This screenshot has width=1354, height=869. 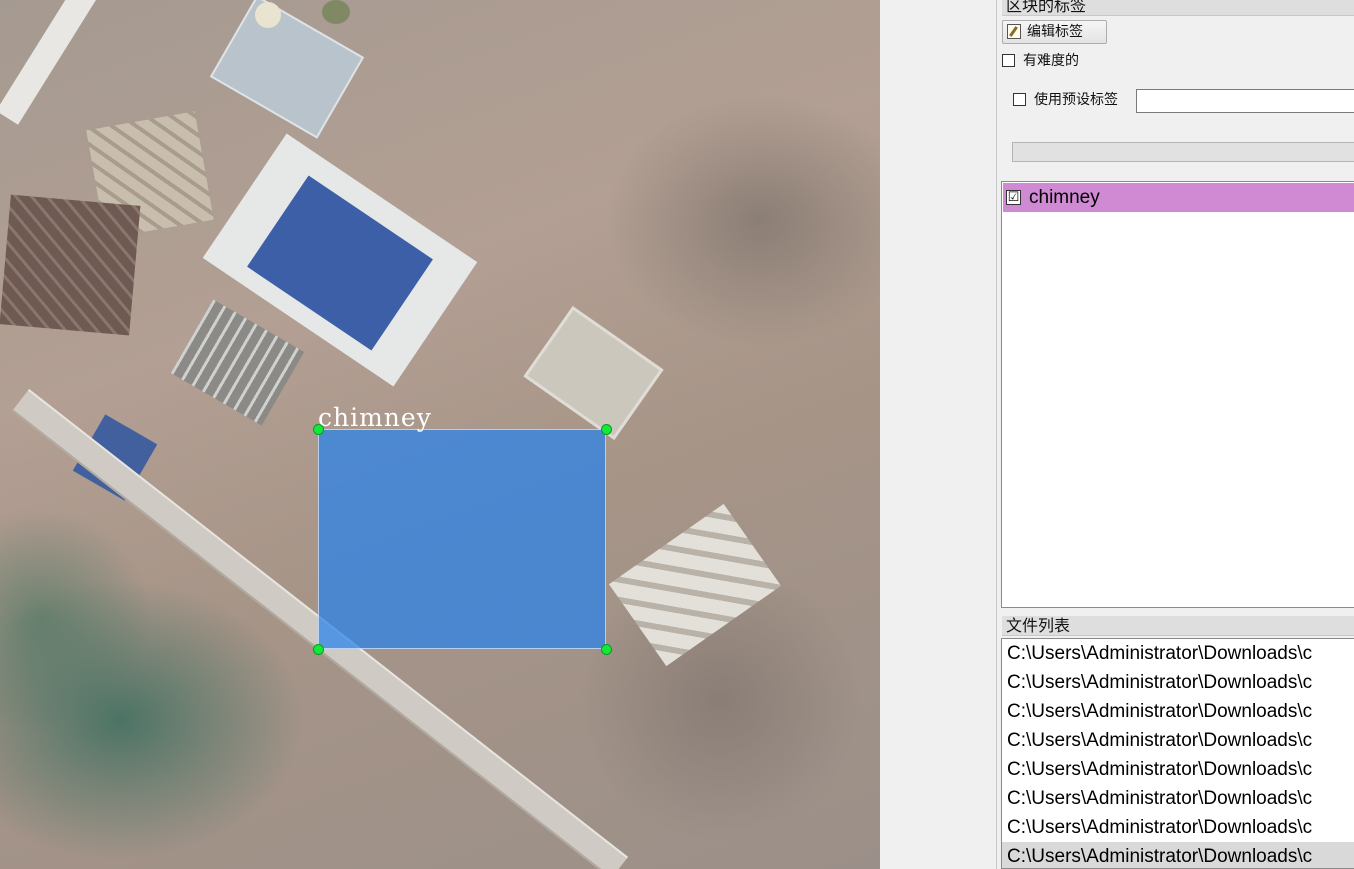 I want to click on box-labels-dock-title: 区块的标签, so click(x=1178, y=8).